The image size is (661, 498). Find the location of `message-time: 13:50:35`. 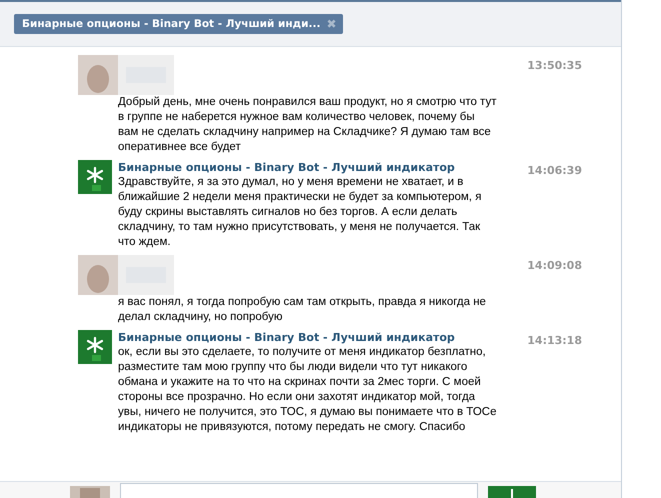

message-time: 13:50:35 is located at coordinates (554, 65).